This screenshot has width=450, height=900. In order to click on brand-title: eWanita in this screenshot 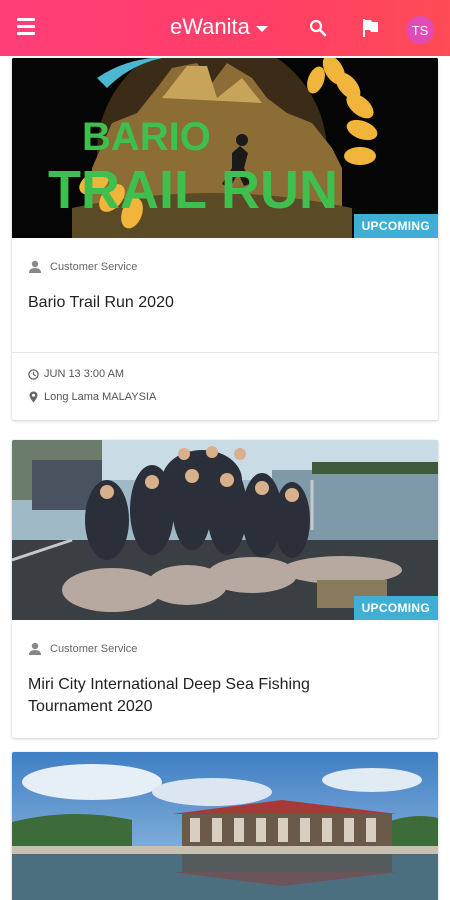, I will do `click(210, 26)`.